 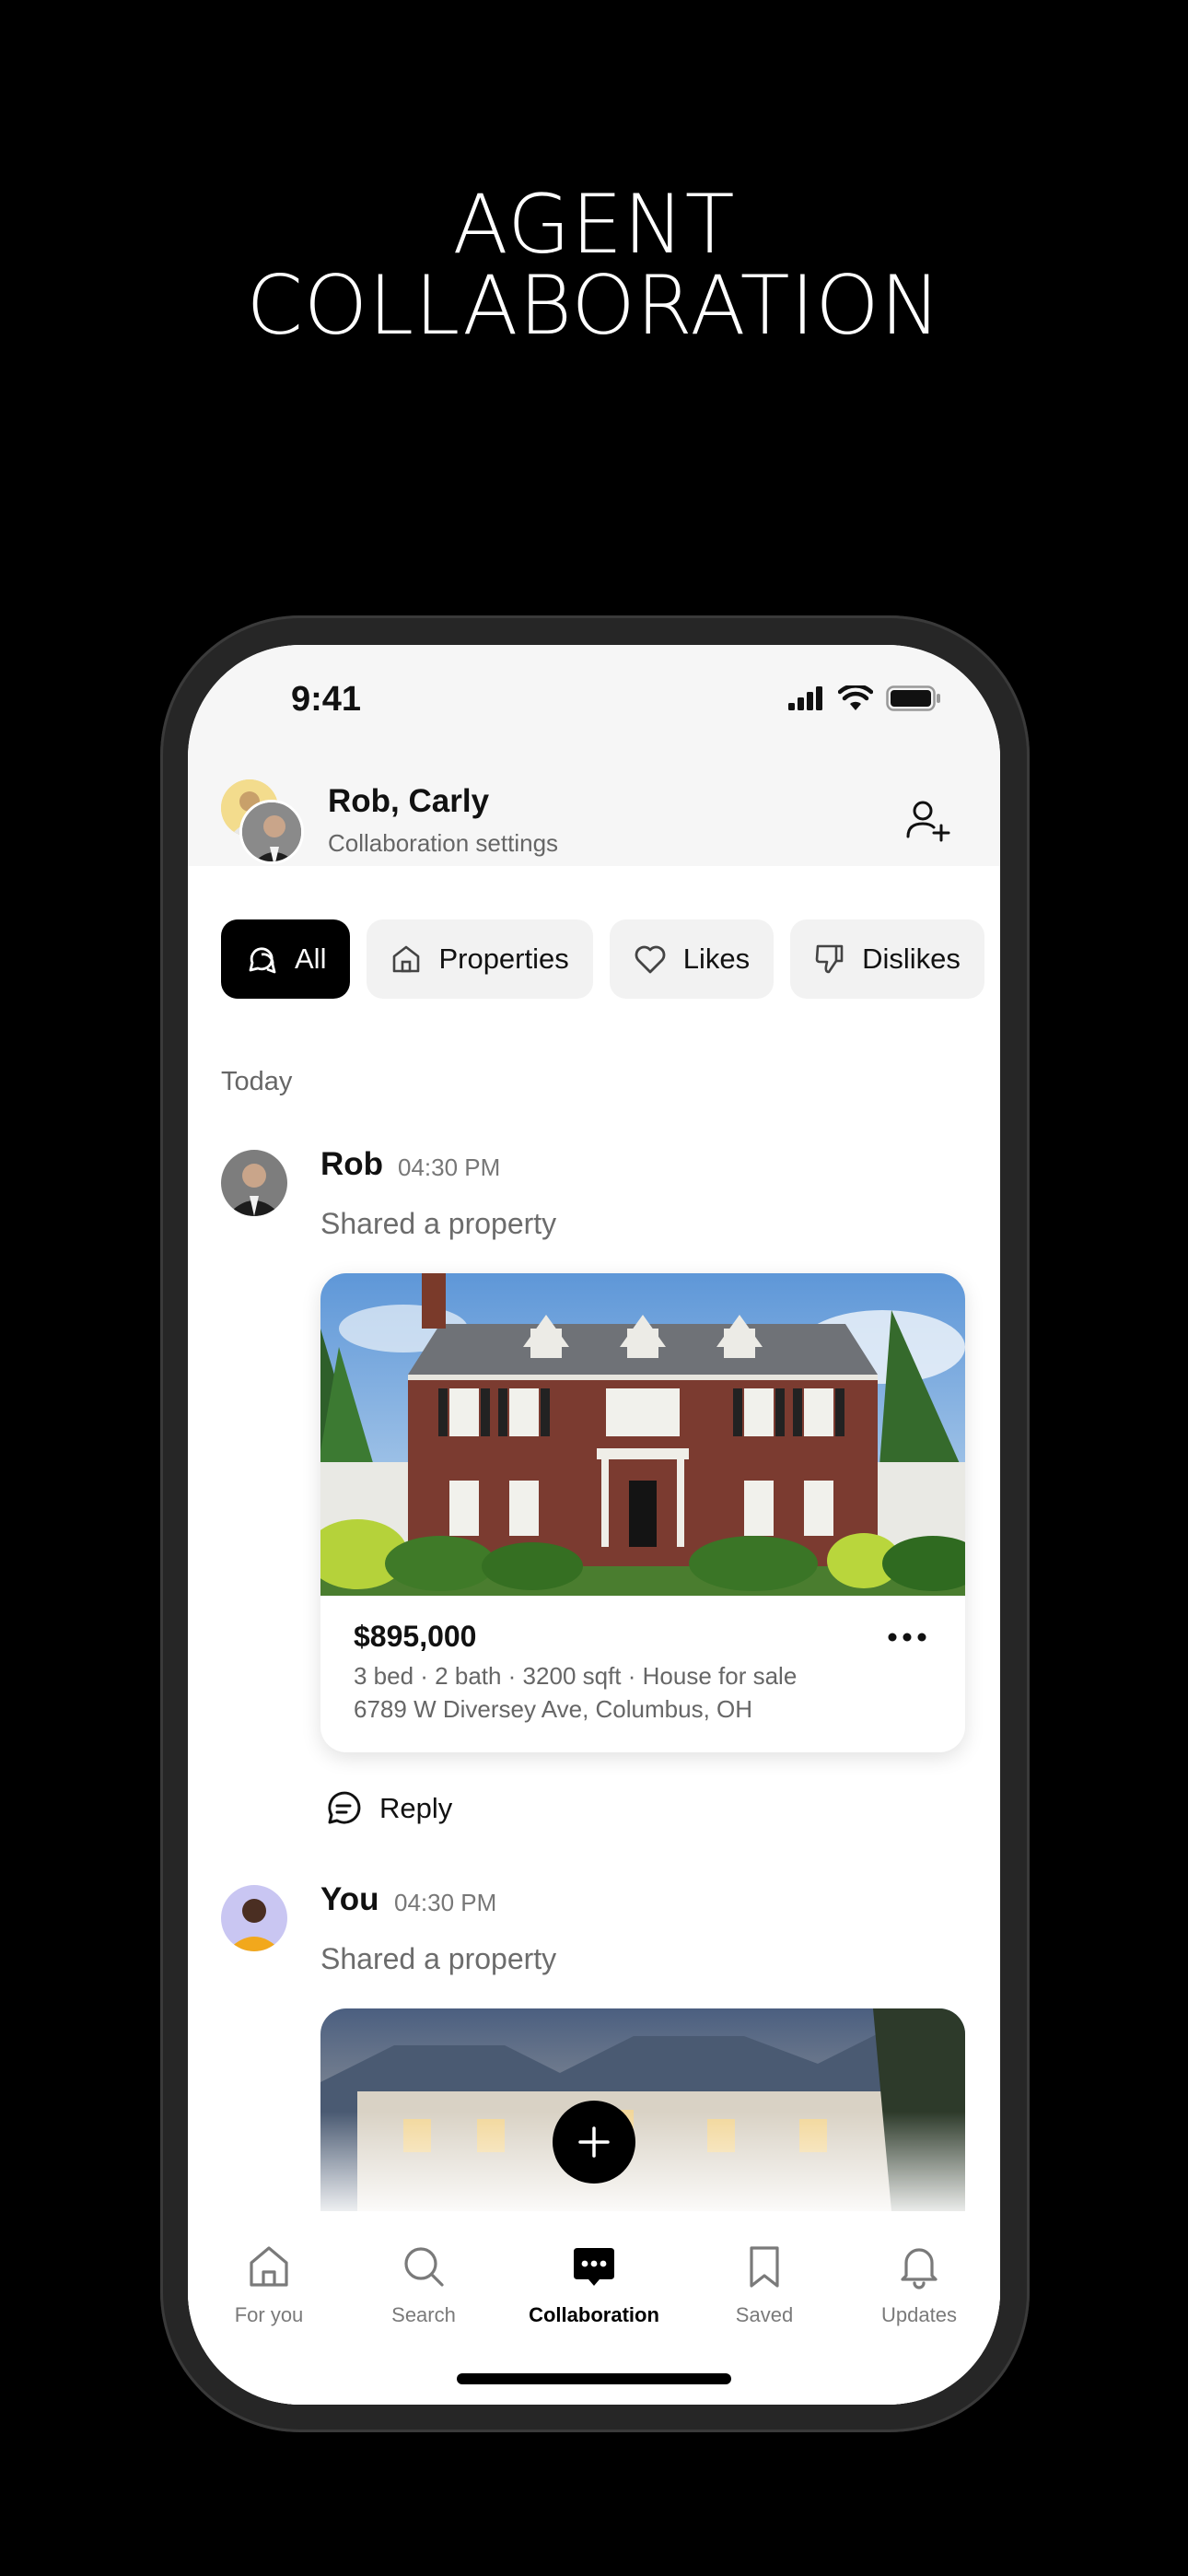 I want to click on filter-chip-dislikes: Dislikes, so click(x=887, y=959).